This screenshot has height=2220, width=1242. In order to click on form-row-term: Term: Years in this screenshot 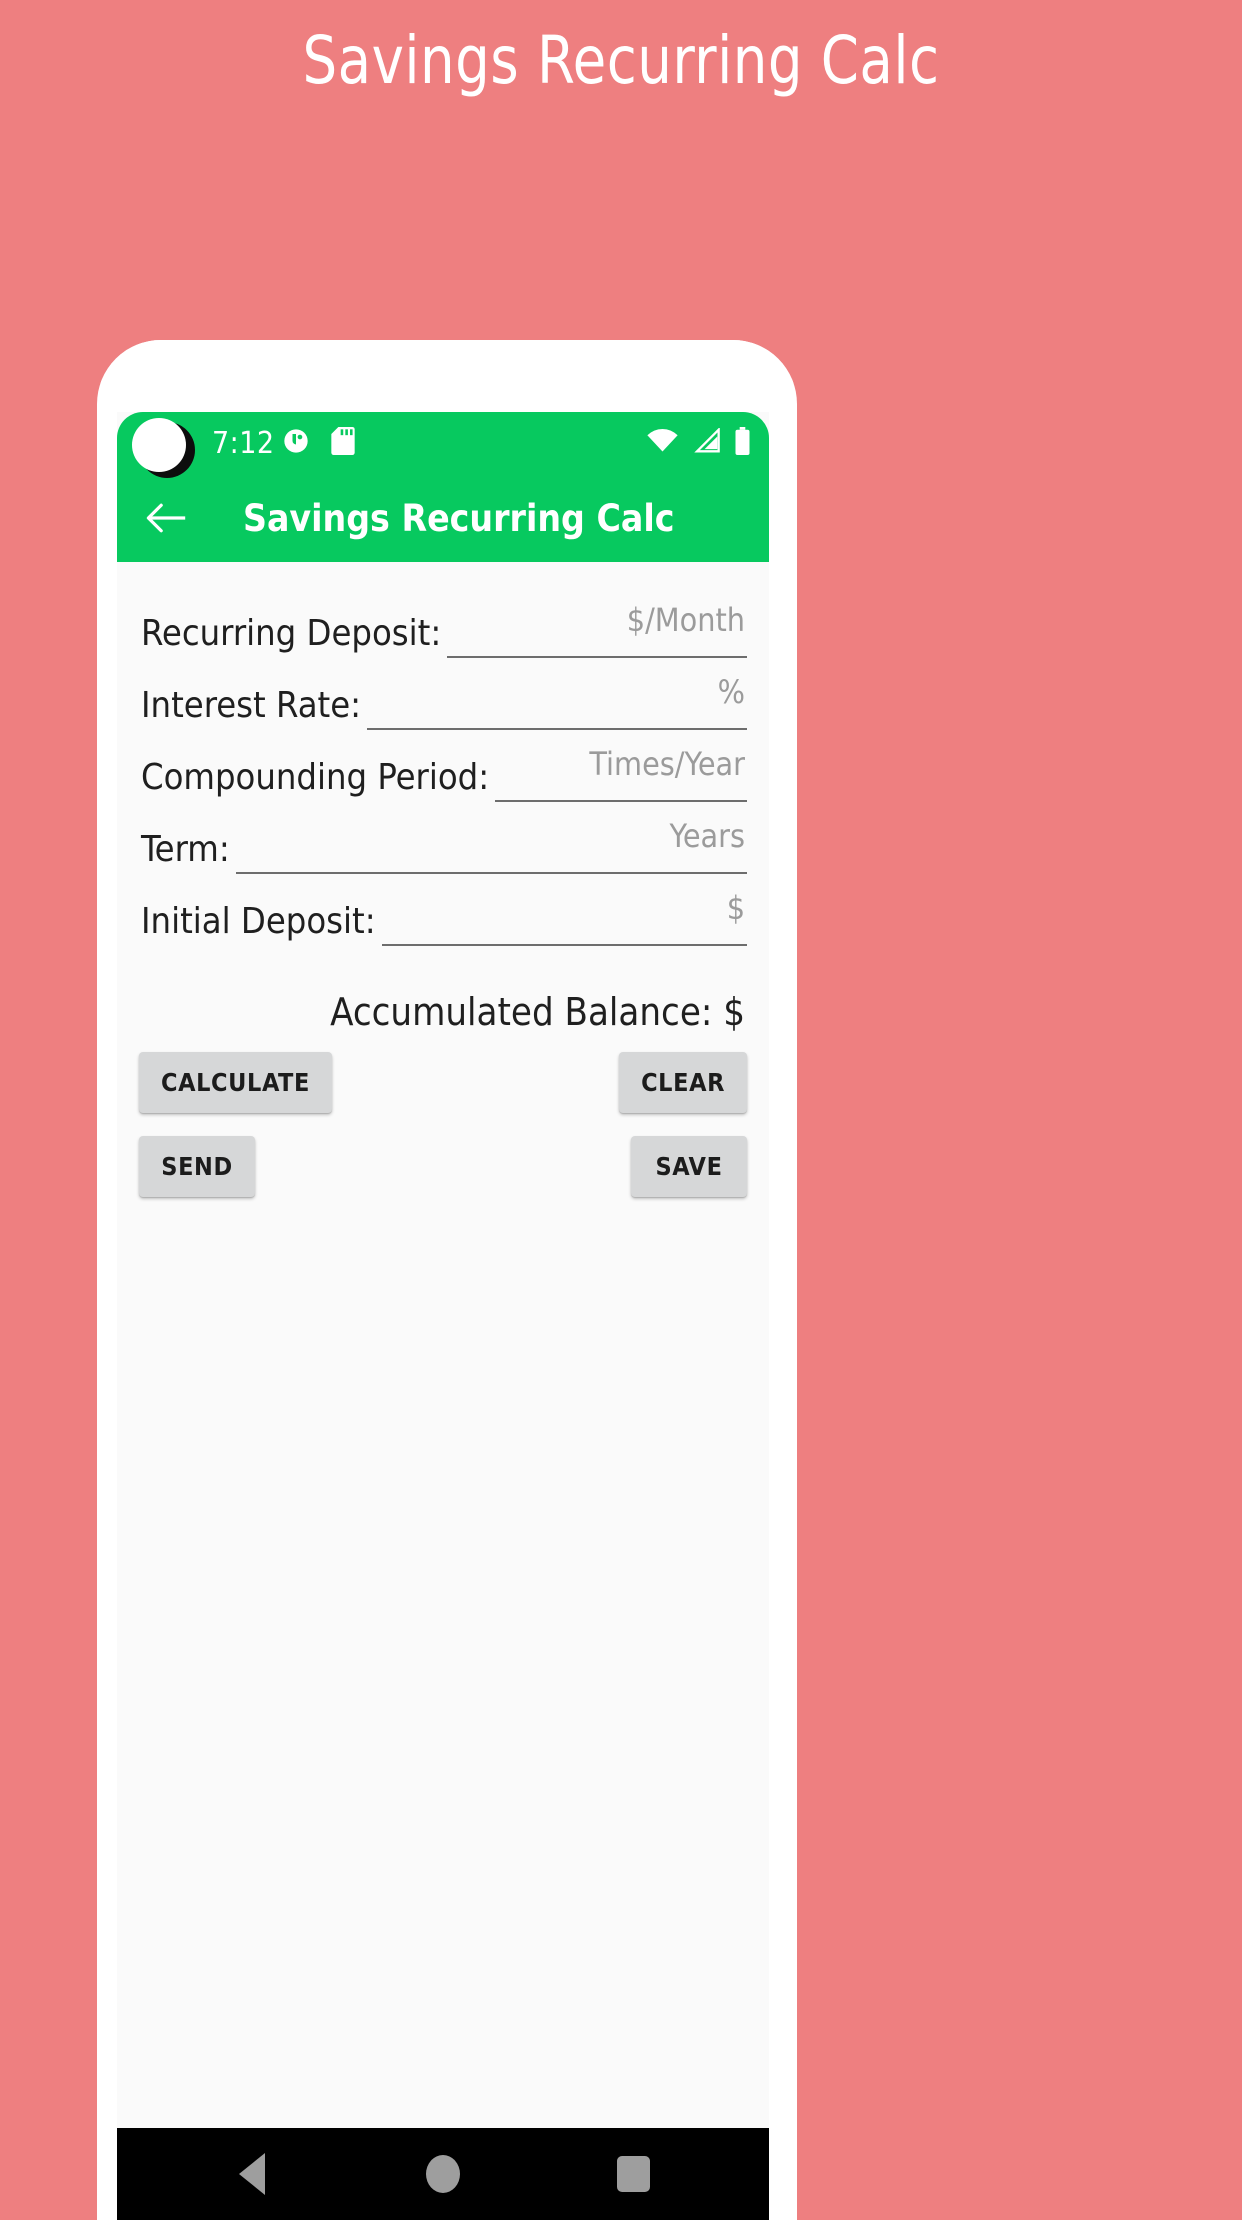, I will do `click(443, 843)`.